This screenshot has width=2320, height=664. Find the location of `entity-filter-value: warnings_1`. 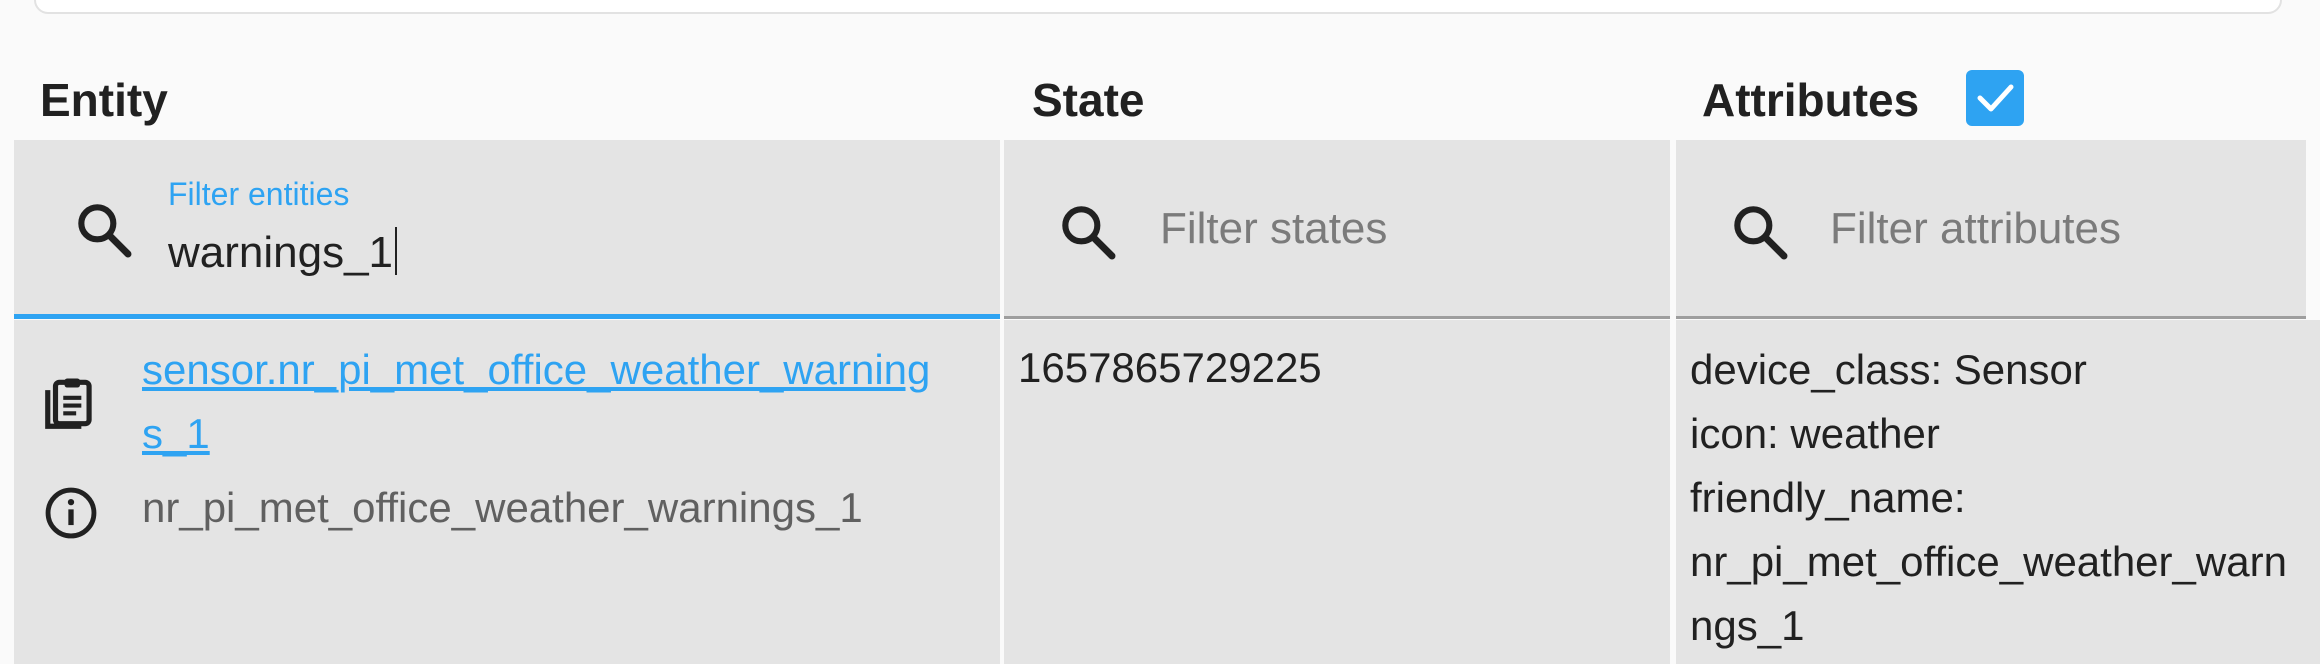

entity-filter-value: warnings_1 is located at coordinates (281, 252).